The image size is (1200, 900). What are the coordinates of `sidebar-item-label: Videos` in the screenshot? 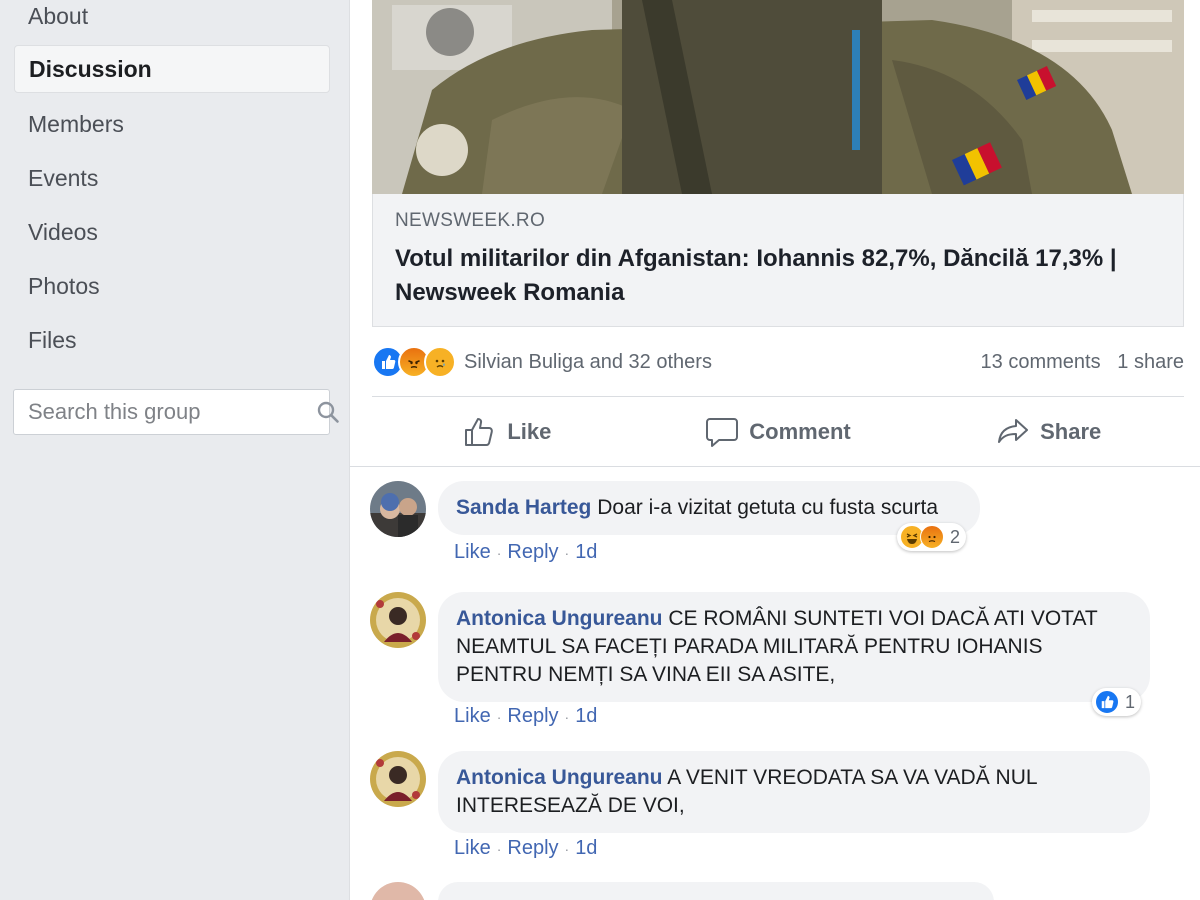 It's located at (63, 231).